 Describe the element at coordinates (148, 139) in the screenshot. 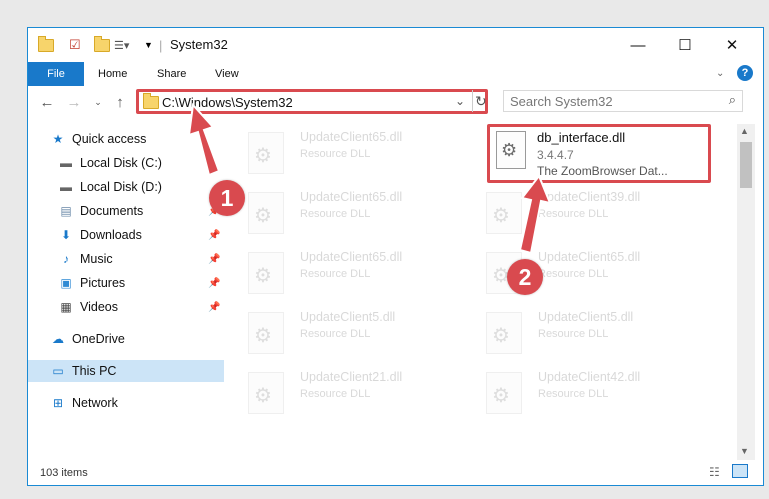

I see `nav-quick-access: ★ Quick access` at that location.